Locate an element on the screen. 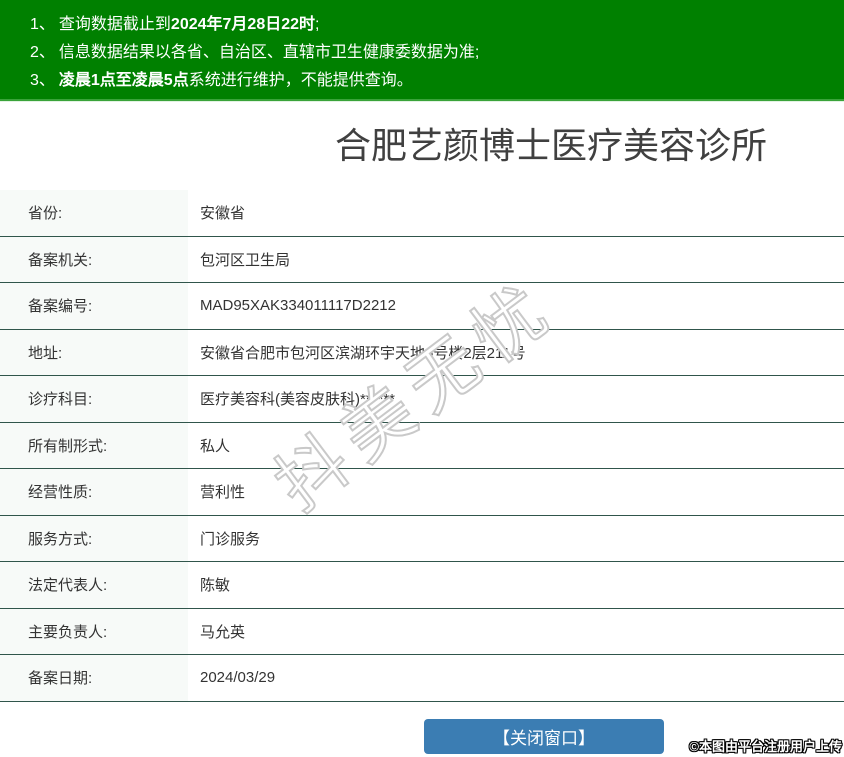 The width and height of the screenshot is (844, 757). notice-number: 3、 is located at coordinates (42, 80).